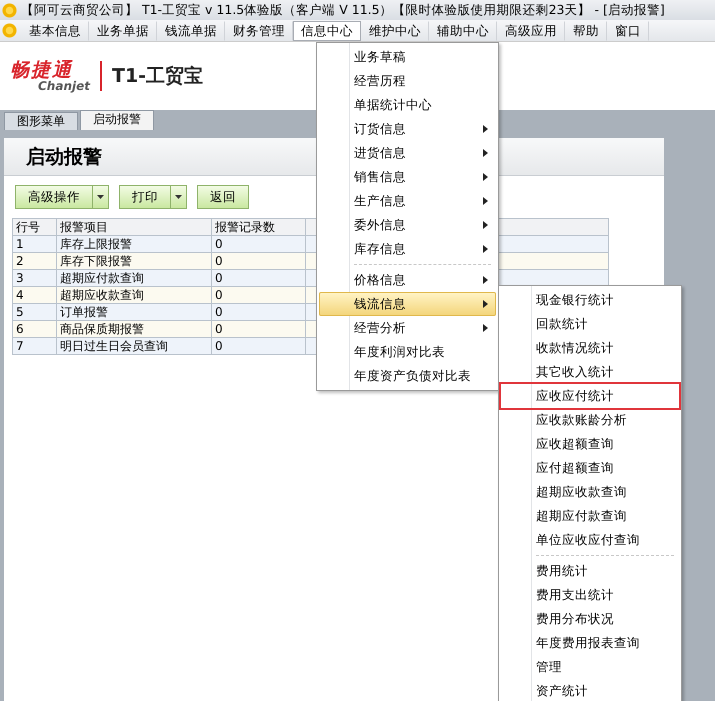 The image size is (715, 701). What do you see at coordinates (590, 492) in the screenshot?
I see `menu-item: 超期应收款查询` at bounding box center [590, 492].